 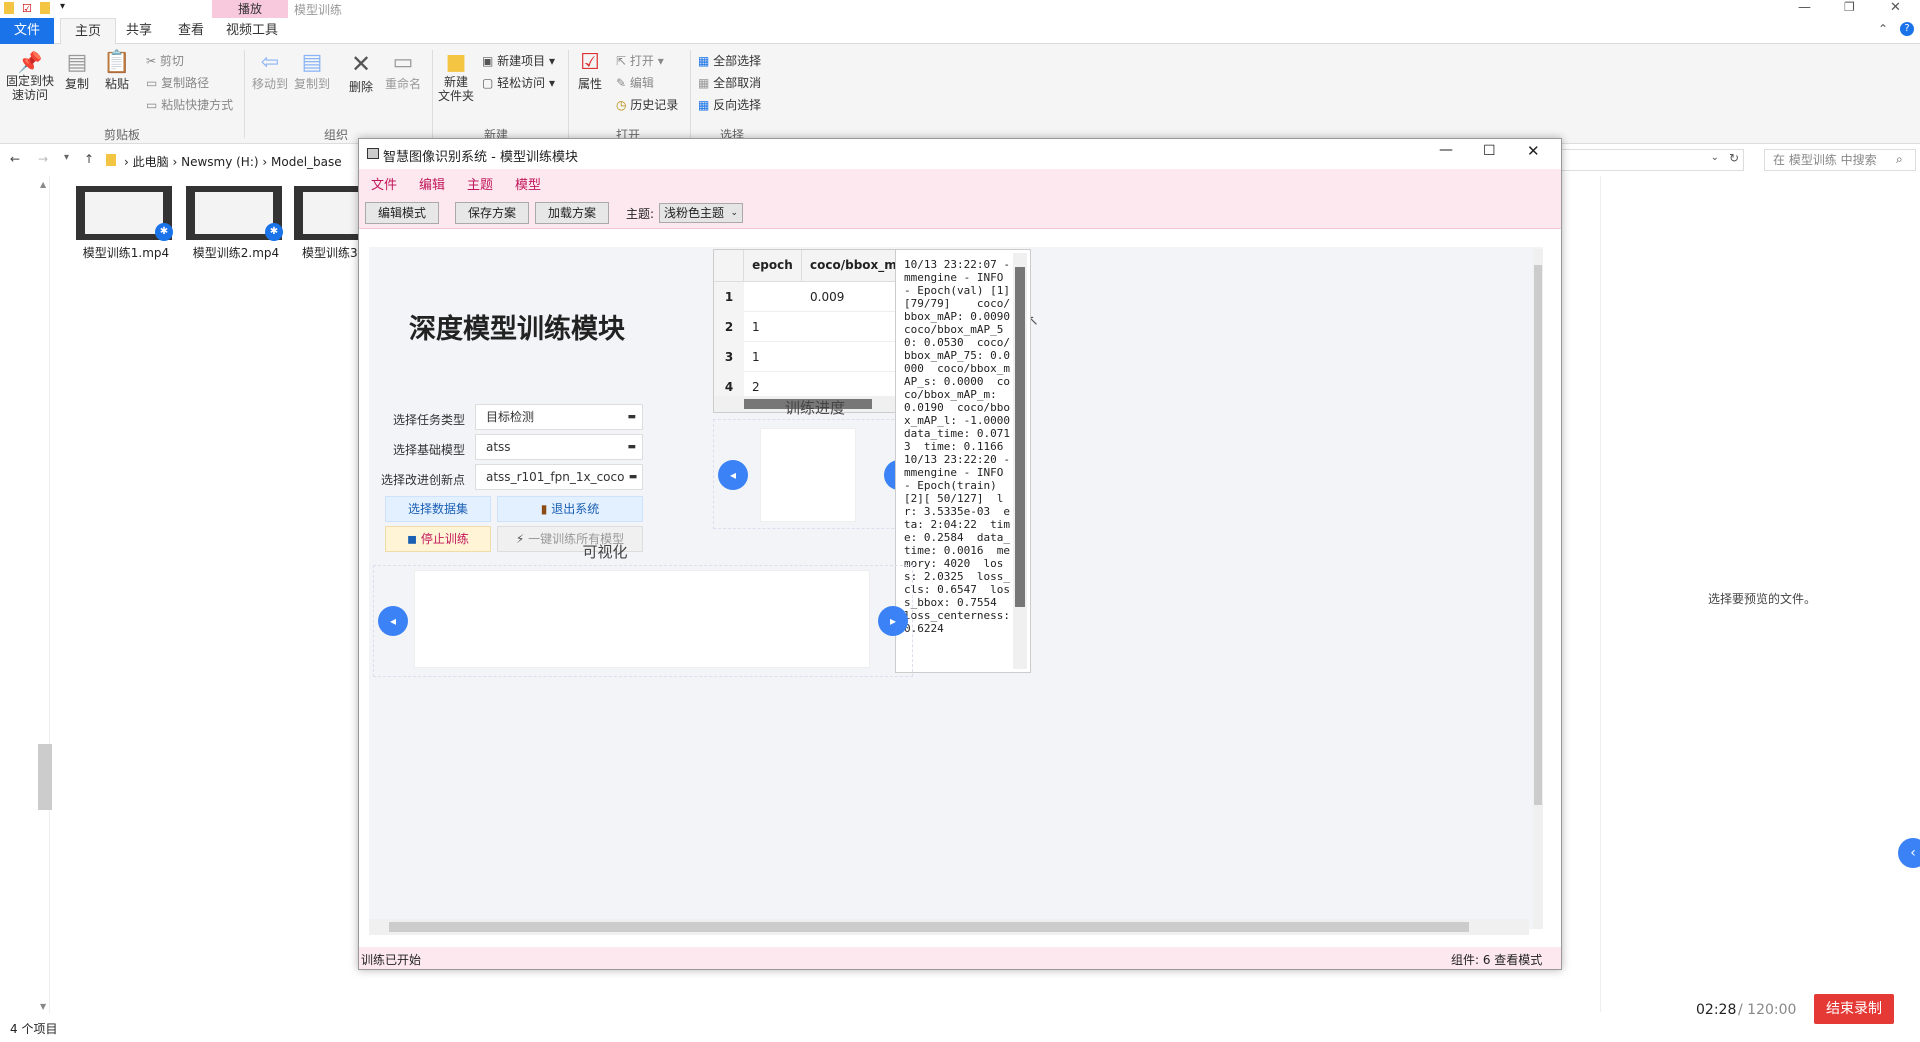 What do you see at coordinates (647, 104) in the screenshot?
I see `history-button: ◷ 历史记录` at bounding box center [647, 104].